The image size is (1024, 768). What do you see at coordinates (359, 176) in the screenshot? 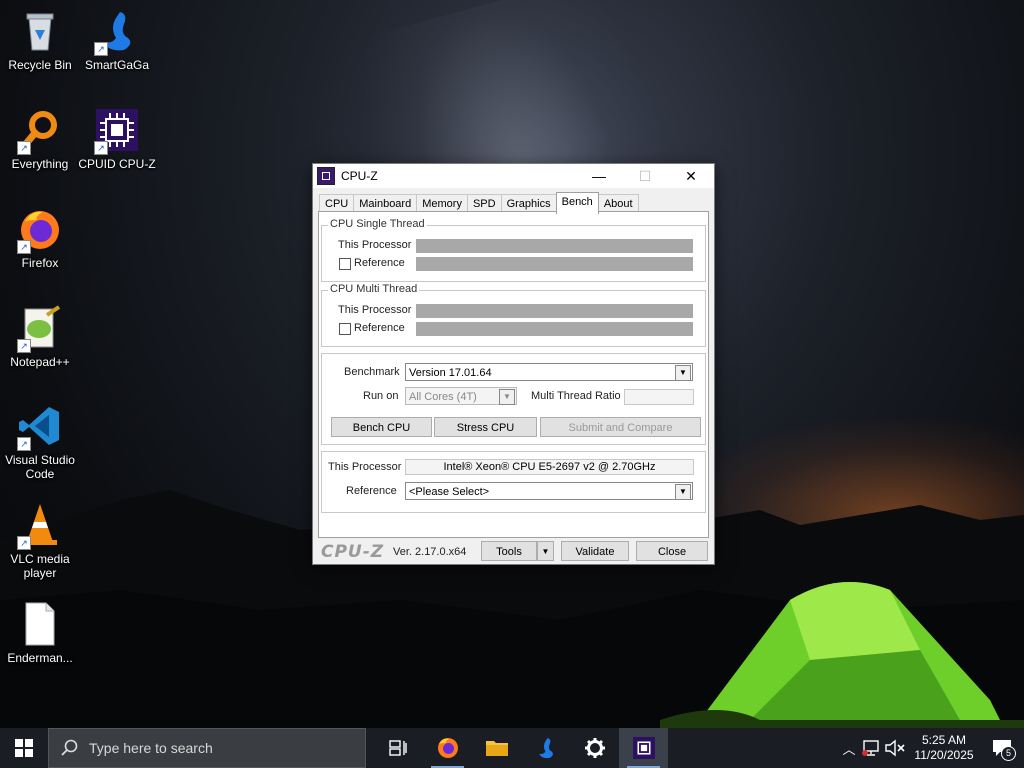
I see `window-title: CPU-Z` at bounding box center [359, 176].